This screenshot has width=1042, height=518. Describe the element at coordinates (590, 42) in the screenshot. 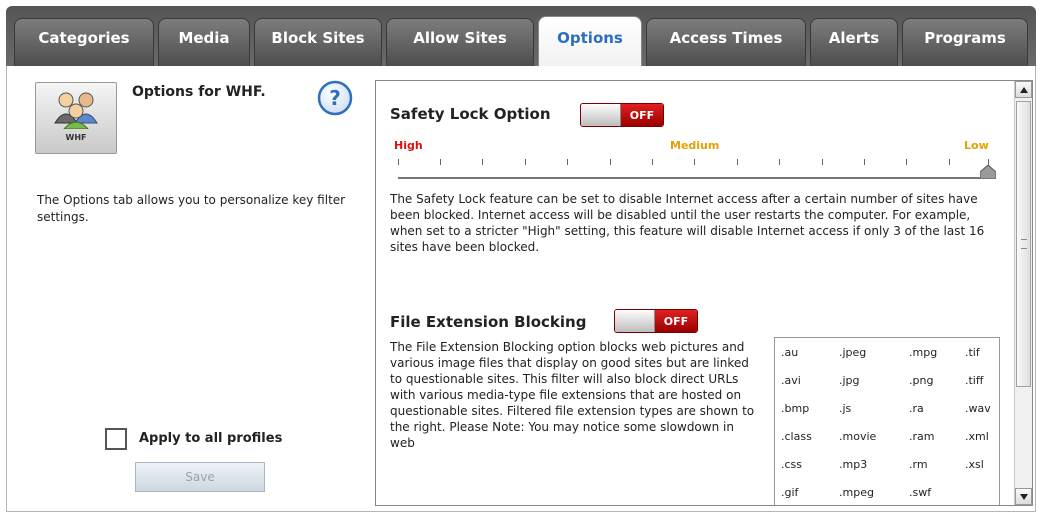

I see `tab-options: Options` at that location.